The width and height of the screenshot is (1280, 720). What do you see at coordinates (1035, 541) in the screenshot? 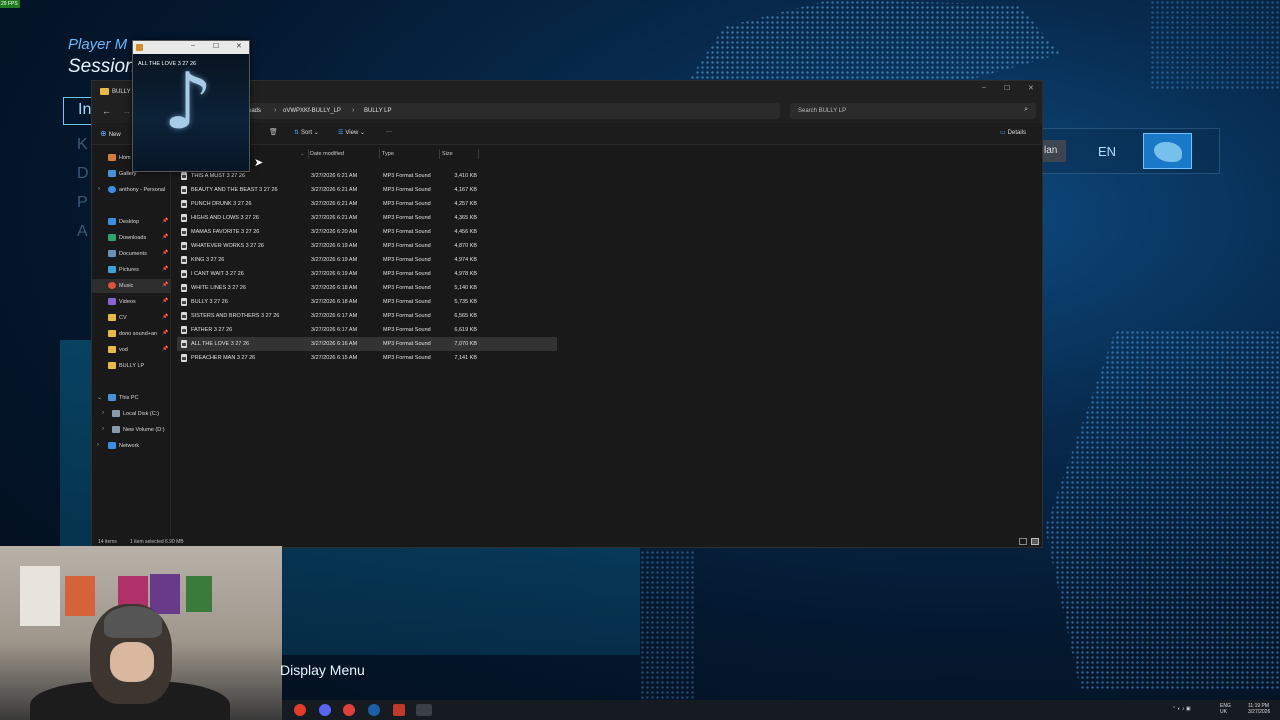
I see `tiles-view-icon` at bounding box center [1035, 541].